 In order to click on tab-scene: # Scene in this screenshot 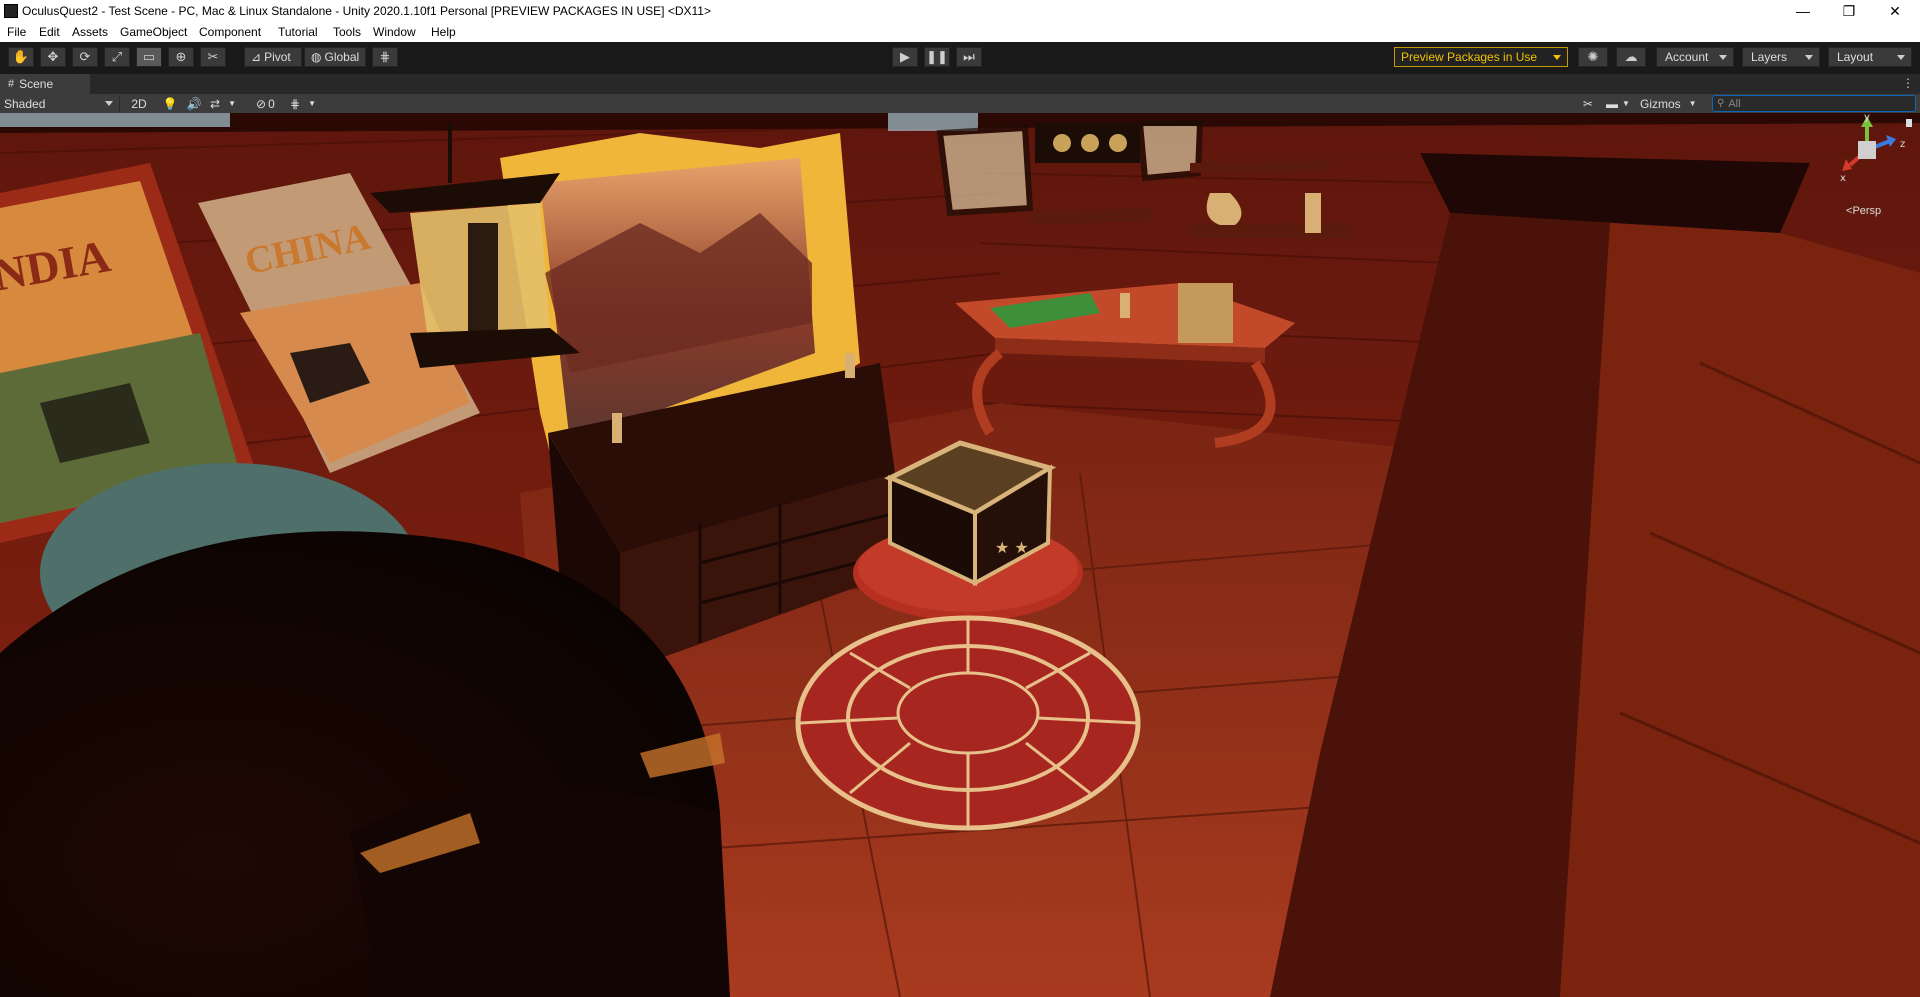, I will do `click(45, 84)`.